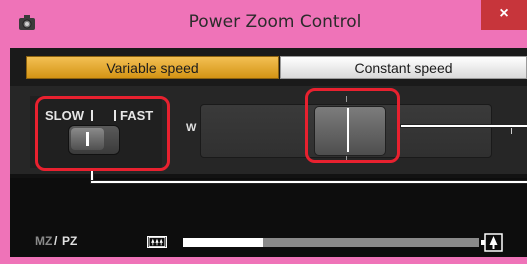  Describe the element at coordinates (27, 22) in the screenshot. I see `app-camera-icon` at that location.